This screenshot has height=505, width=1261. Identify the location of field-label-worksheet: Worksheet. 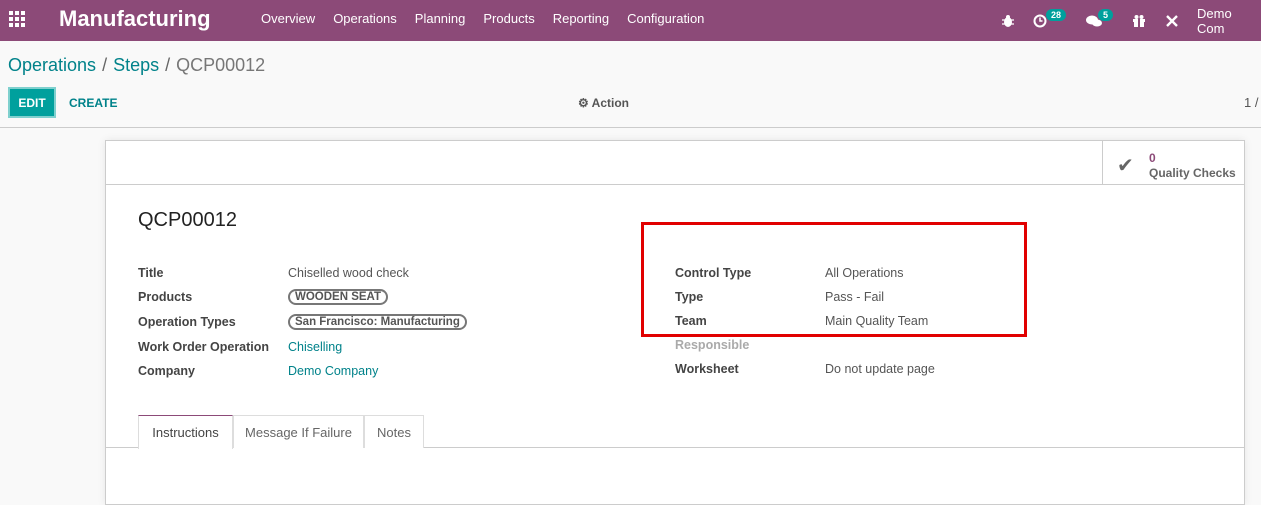
(707, 369).